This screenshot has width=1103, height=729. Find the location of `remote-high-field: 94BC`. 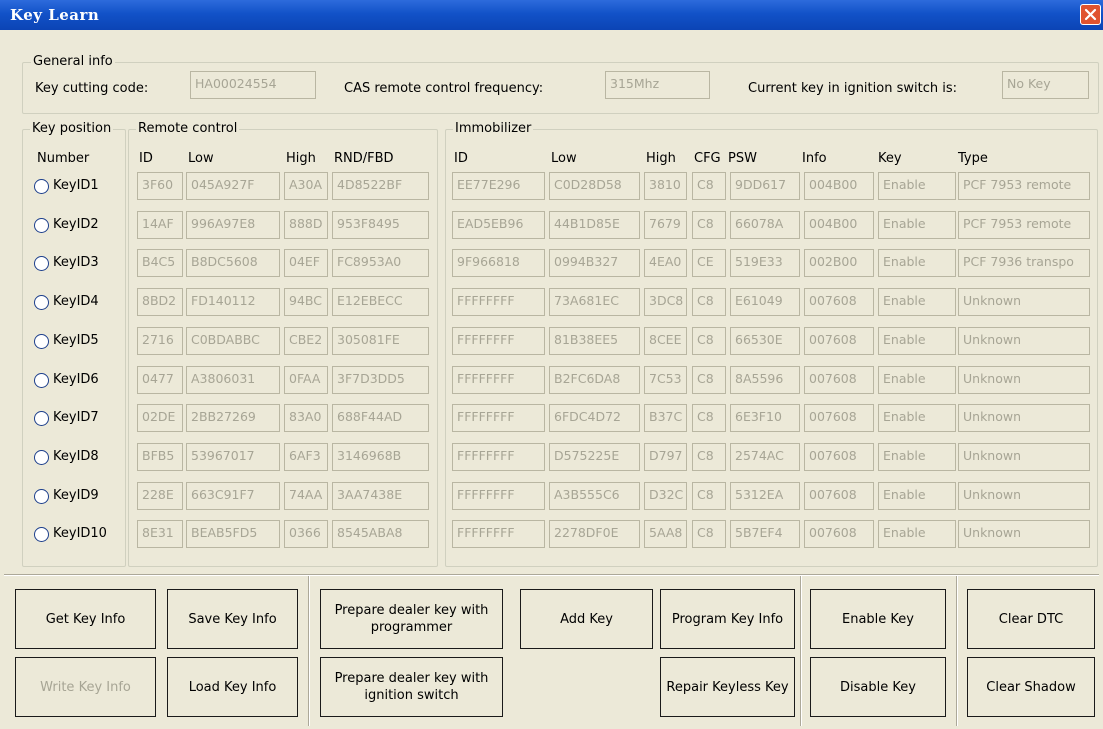

remote-high-field: 94BC is located at coordinates (306, 302).